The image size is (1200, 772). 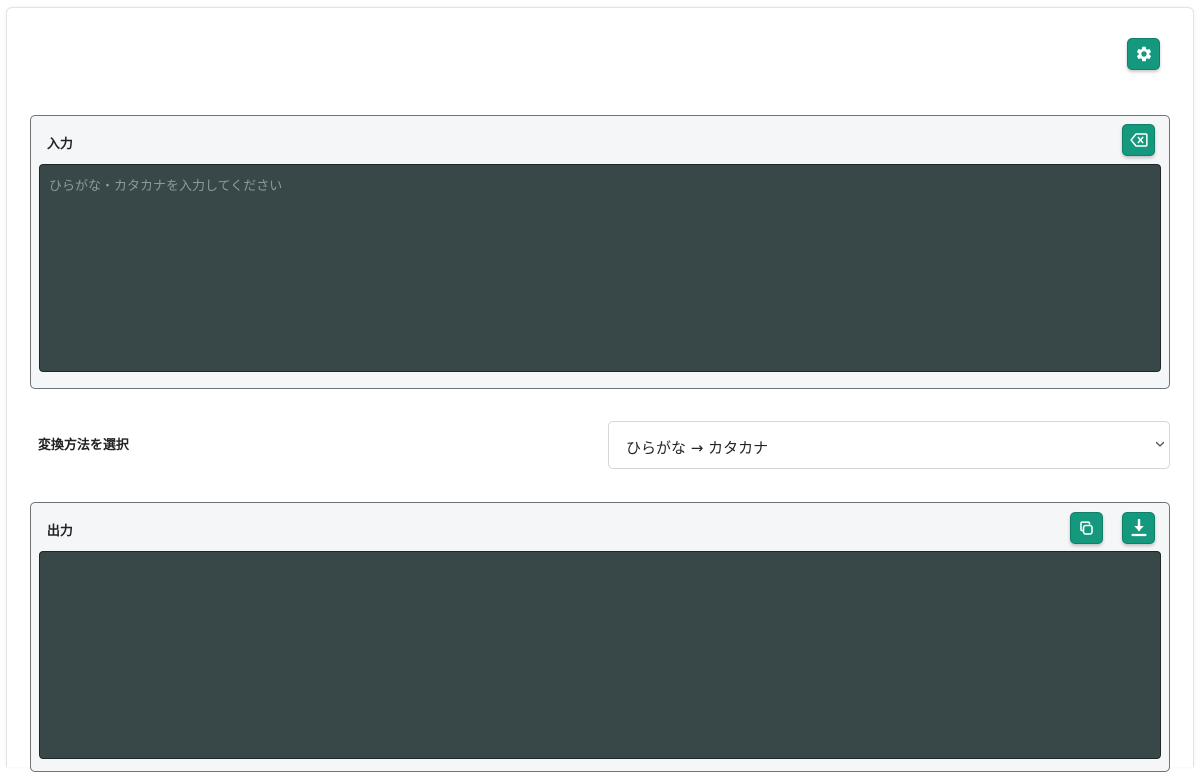 I want to click on clear-button, so click(x=1138, y=140).